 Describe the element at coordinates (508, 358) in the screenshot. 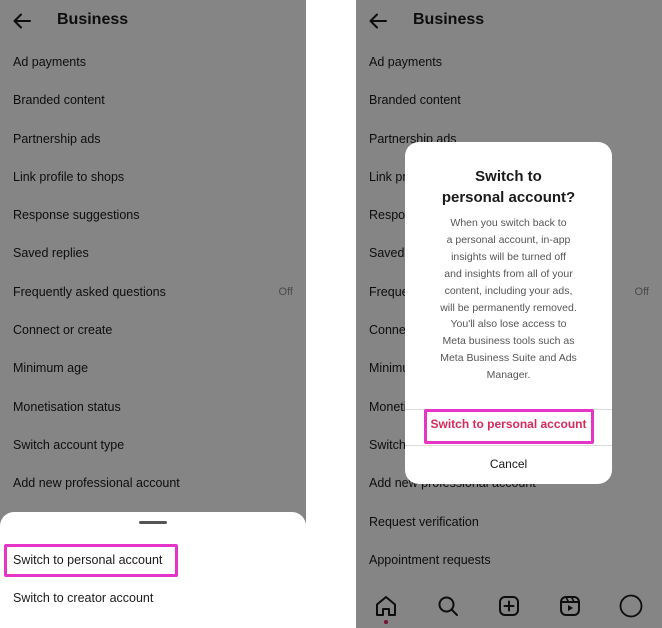

I see `dialog-message-line: Meta Business Suite and Ads` at that location.